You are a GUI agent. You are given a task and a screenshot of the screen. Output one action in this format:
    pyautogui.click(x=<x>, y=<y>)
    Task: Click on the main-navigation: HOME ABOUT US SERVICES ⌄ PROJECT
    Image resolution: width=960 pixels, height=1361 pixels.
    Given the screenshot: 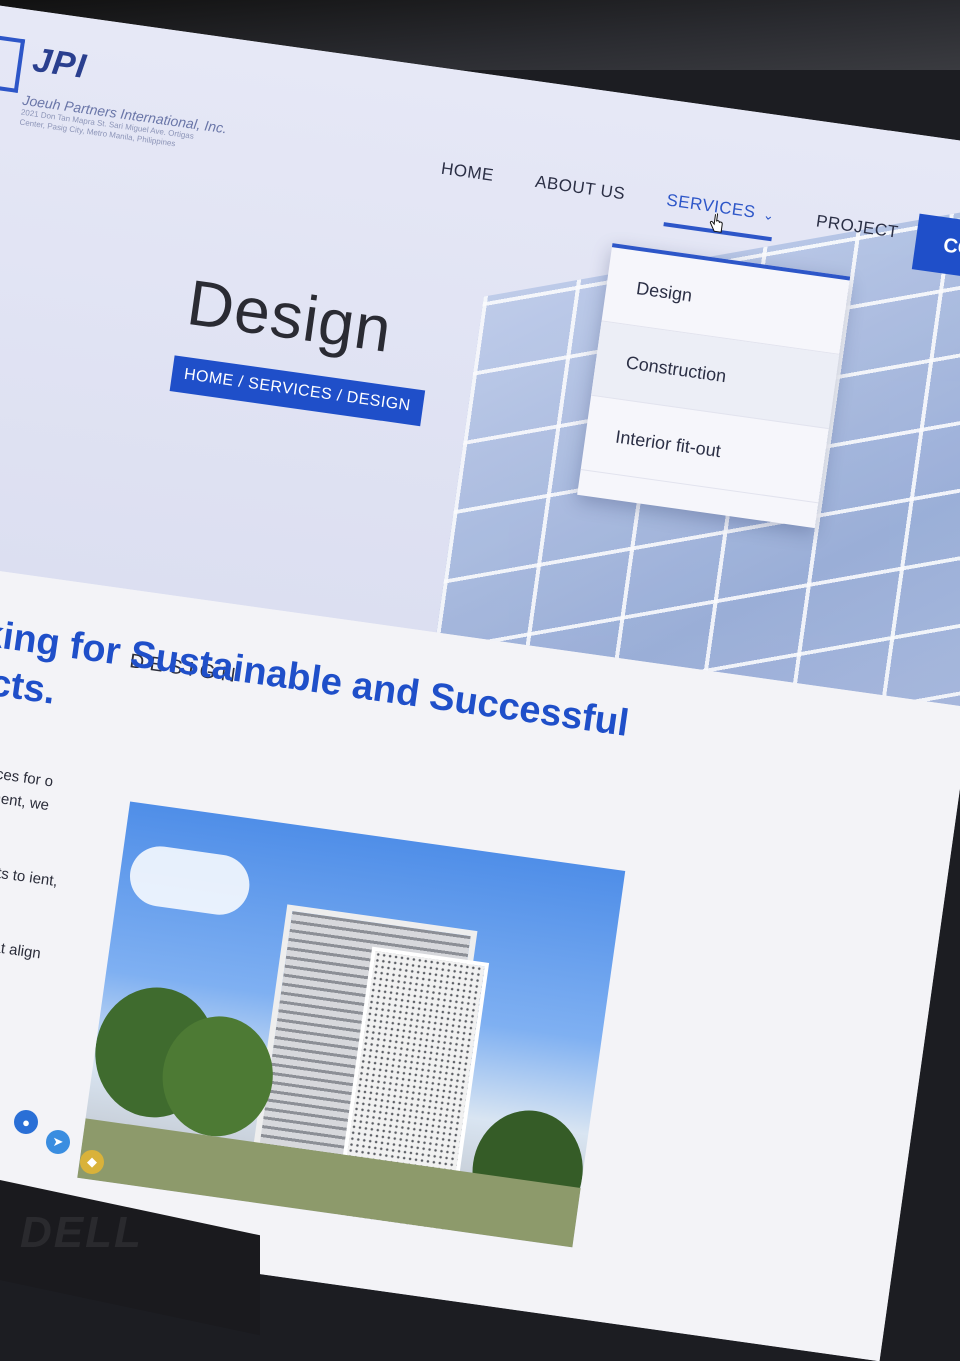 What is the action you would take?
    pyautogui.click(x=669, y=209)
    